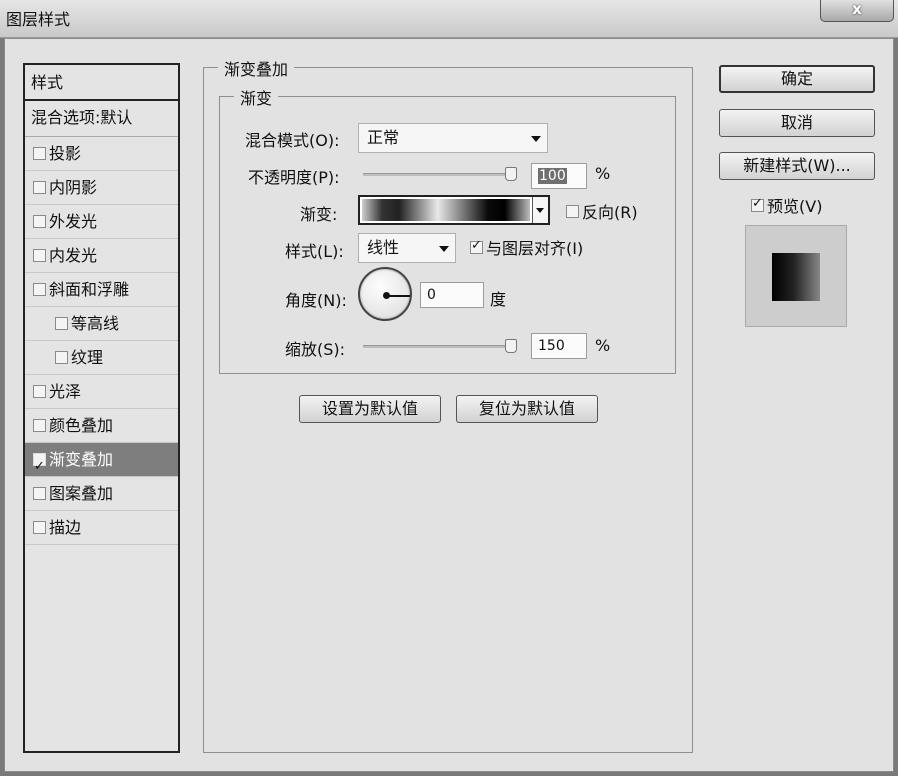  What do you see at coordinates (449, 19) in the screenshot?
I see `title-bar: 图层样式 x` at bounding box center [449, 19].